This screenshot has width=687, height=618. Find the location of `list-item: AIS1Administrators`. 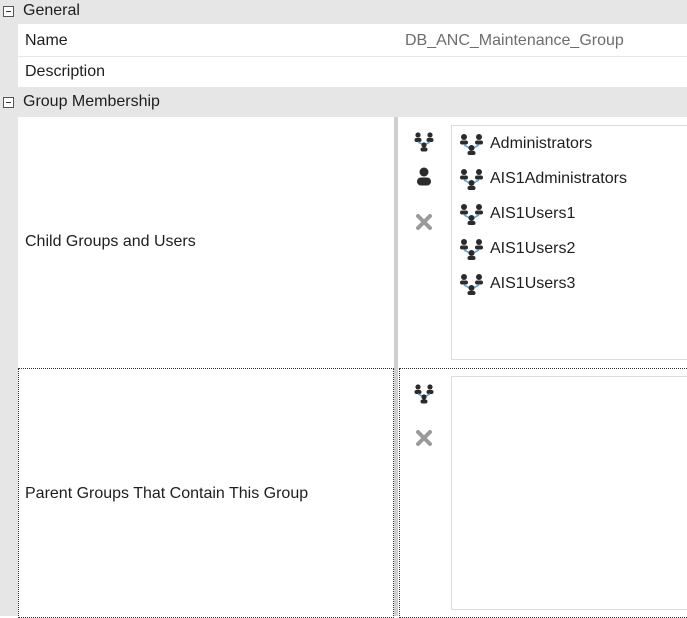

list-item: AIS1Administrators is located at coordinates (542, 179).